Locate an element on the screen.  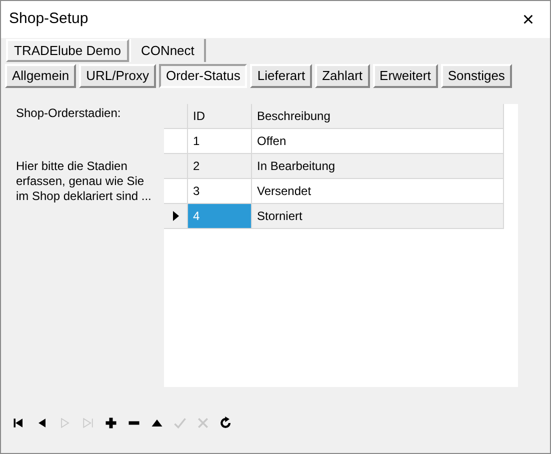
table-cell: 4 is located at coordinates (220, 216).